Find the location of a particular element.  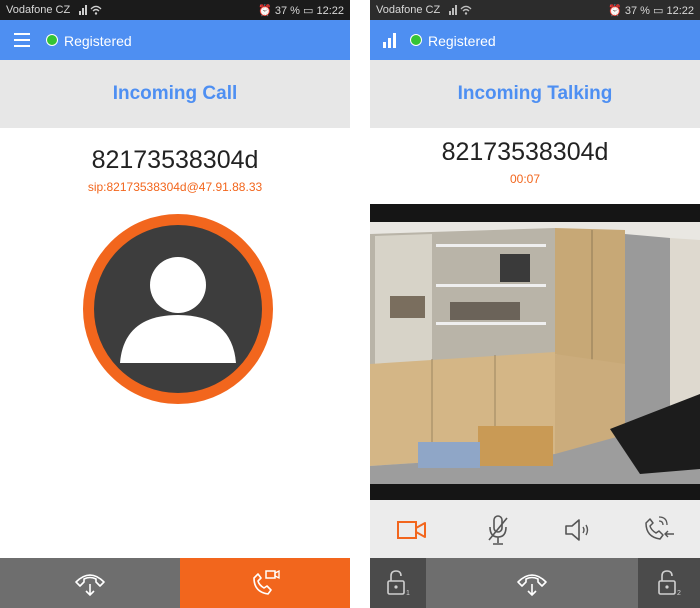

video-camera-icon is located at coordinates (411, 530).